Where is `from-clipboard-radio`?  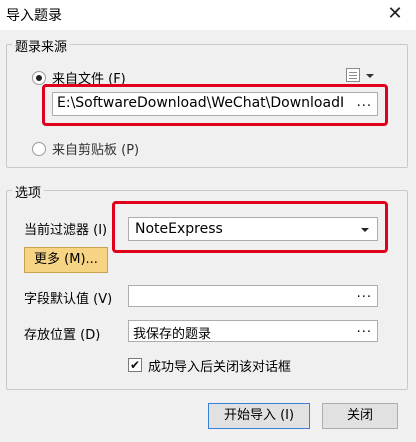 from-clipboard-radio is located at coordinates (39, 149).